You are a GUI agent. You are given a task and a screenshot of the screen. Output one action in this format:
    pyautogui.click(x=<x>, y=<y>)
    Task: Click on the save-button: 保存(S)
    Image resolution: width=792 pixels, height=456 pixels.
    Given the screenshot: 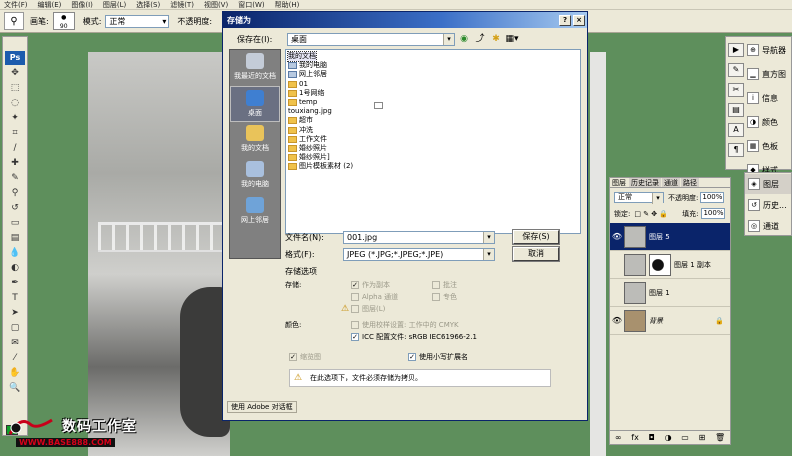 What is the action you would take?
    pyautogui.click(x=536, y=237)
    